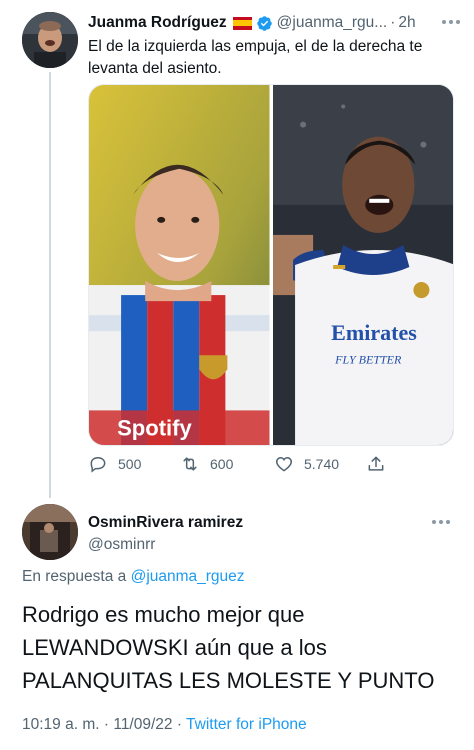 Image resolution: width=474 pixels, height=750 pixels. Describe the element at coordinates (206, 464) in the screenshot. I see `retweet-button: 600` at that location.